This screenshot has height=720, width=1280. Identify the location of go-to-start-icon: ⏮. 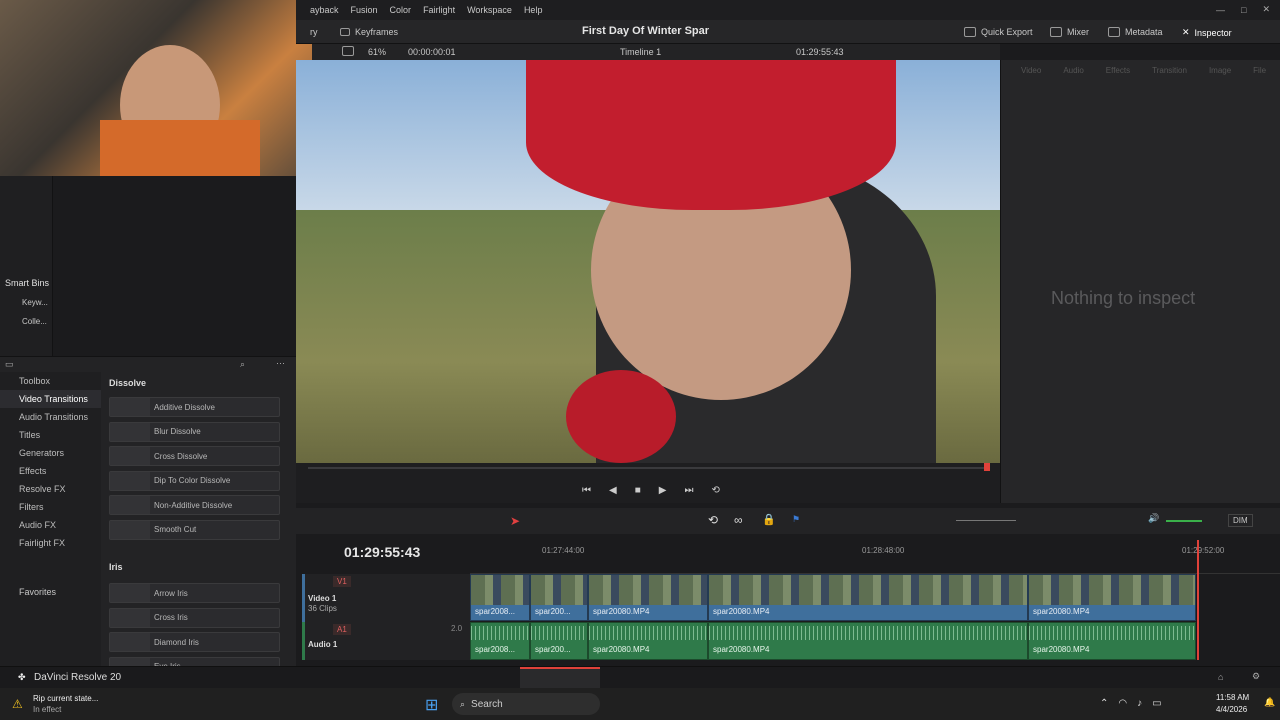
(586, 490).